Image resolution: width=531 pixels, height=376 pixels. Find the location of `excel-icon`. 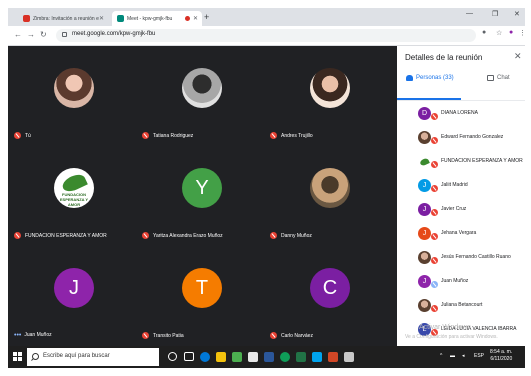

excel-icon is located at coordinates (301, 357).